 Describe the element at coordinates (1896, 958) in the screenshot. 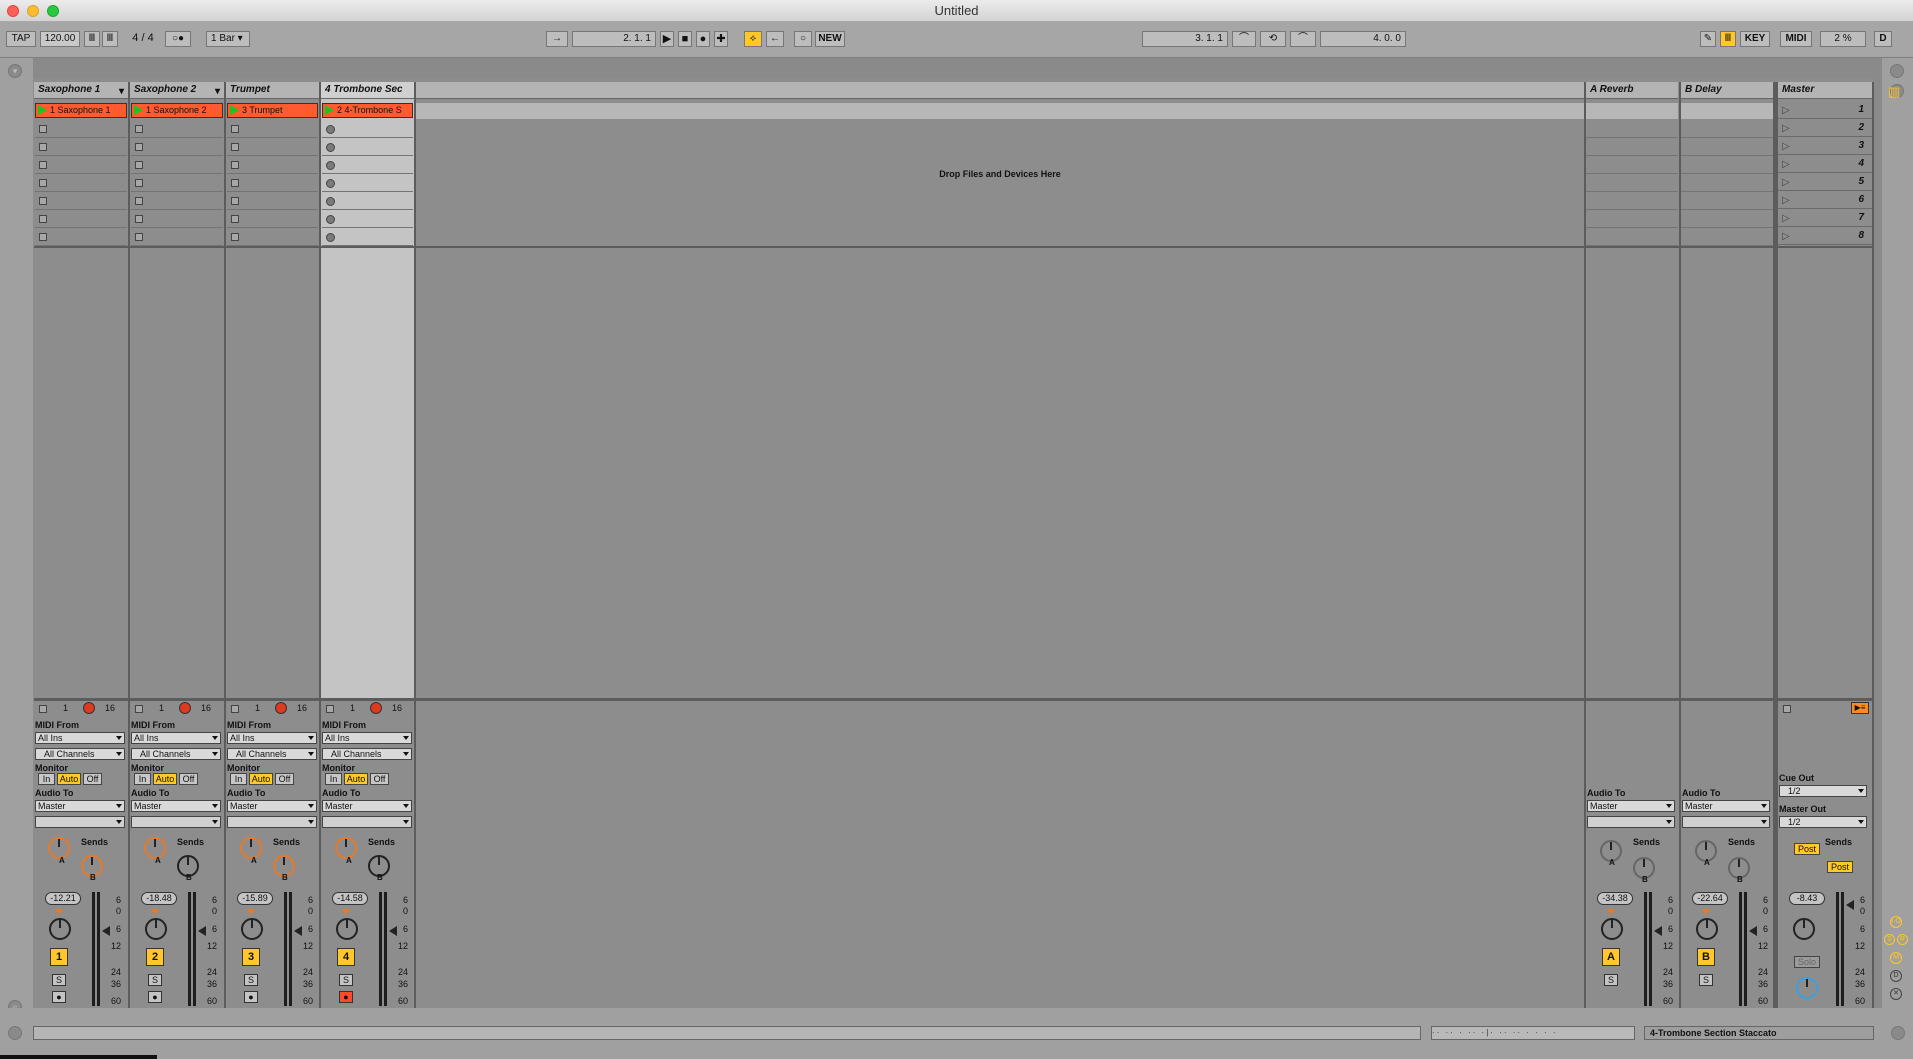

I see `mixer-toggle-icon: M` at that location.